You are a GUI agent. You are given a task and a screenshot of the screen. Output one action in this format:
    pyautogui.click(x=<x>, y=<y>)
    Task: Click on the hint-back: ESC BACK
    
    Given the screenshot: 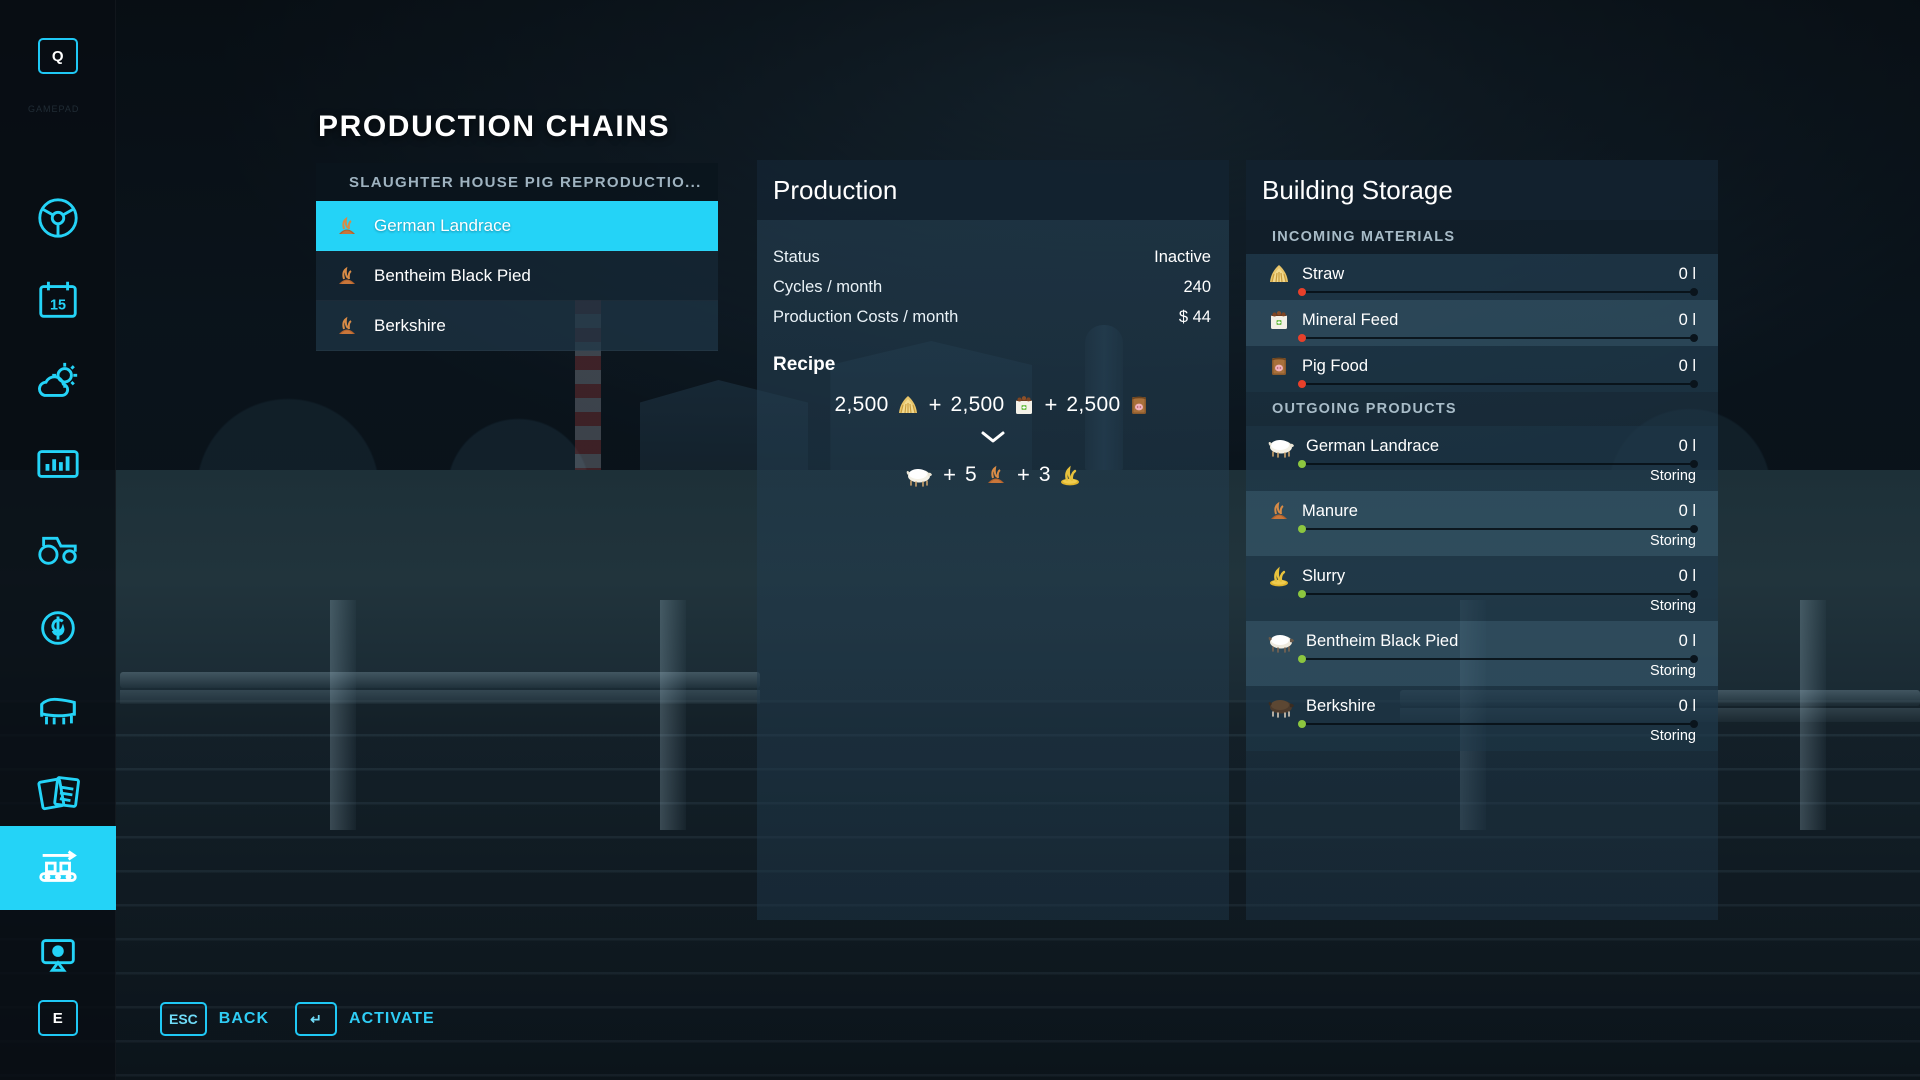 What is the action you would take?
    pyautogui.click(x=214, y=1019)
    